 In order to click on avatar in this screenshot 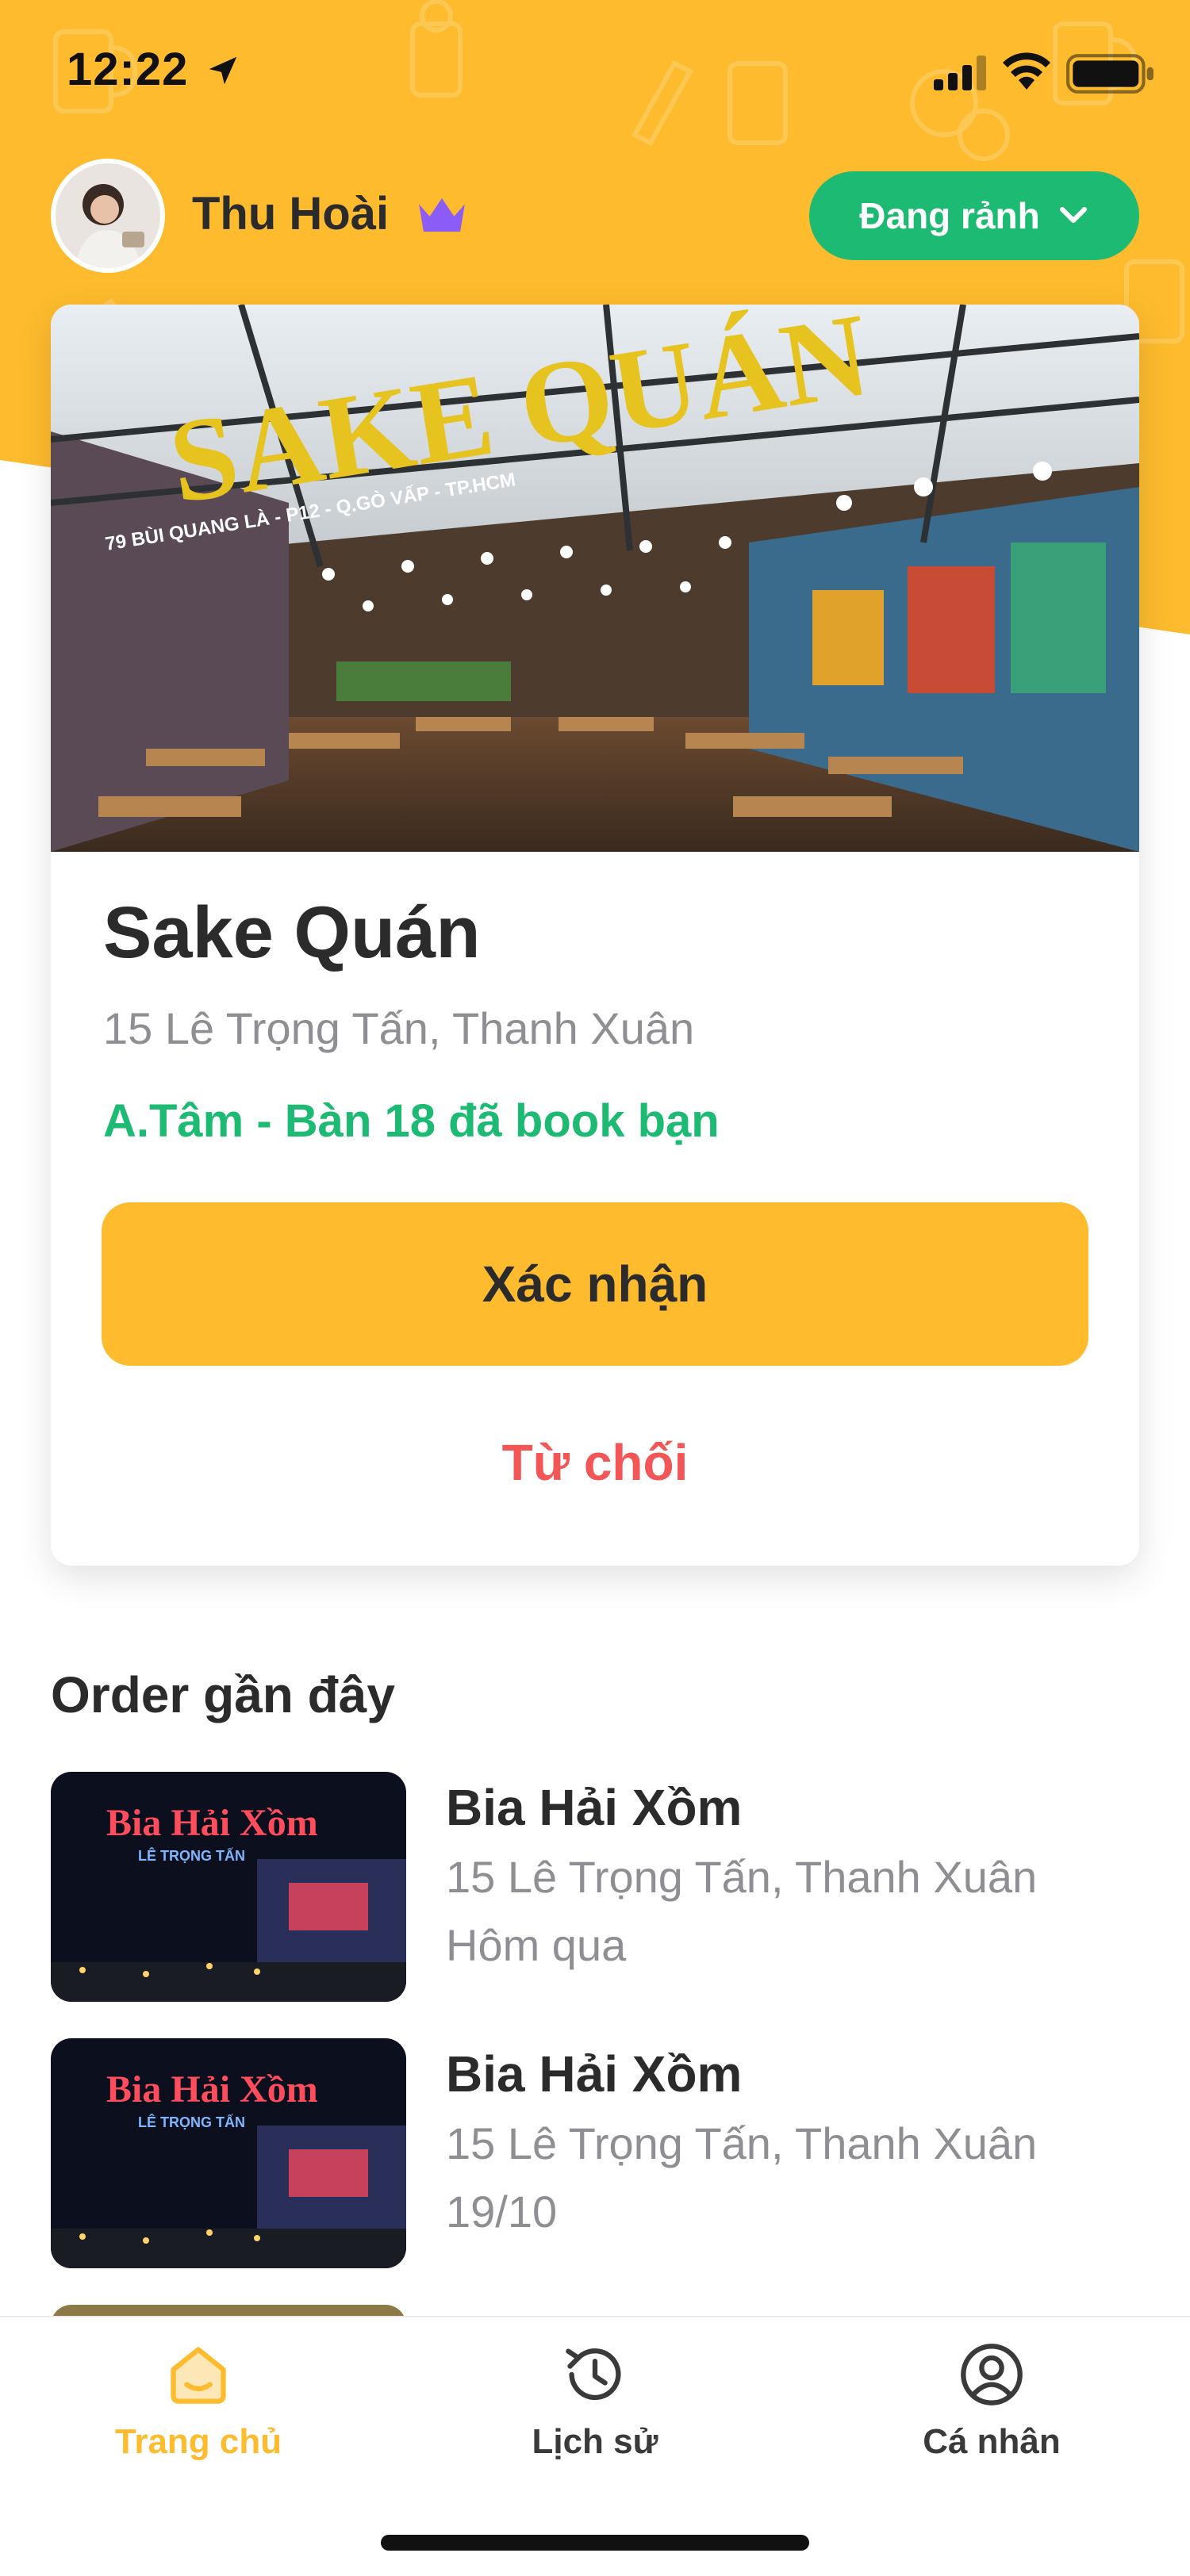, I will do `click(108, 216)`.